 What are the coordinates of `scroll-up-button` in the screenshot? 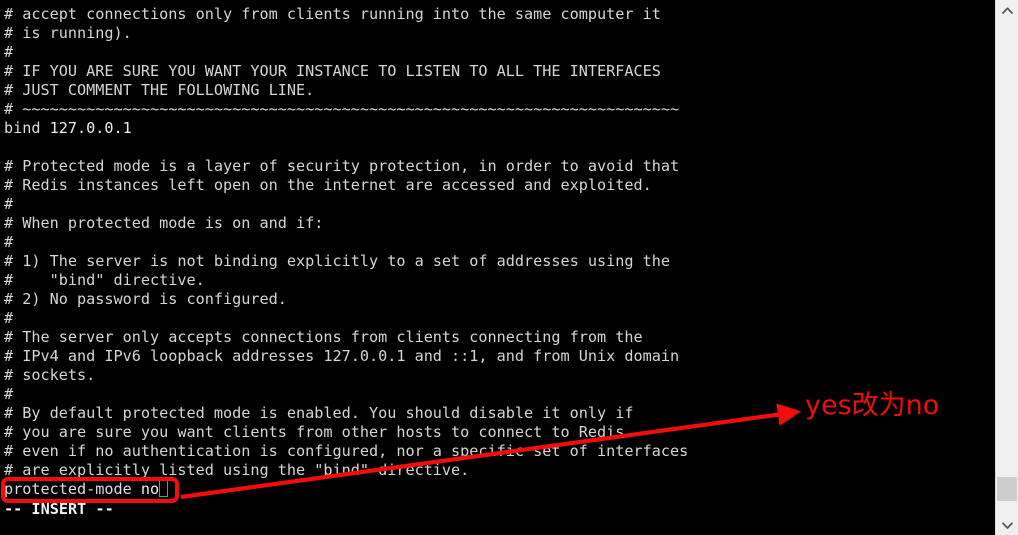 It's located at (1007, 10).